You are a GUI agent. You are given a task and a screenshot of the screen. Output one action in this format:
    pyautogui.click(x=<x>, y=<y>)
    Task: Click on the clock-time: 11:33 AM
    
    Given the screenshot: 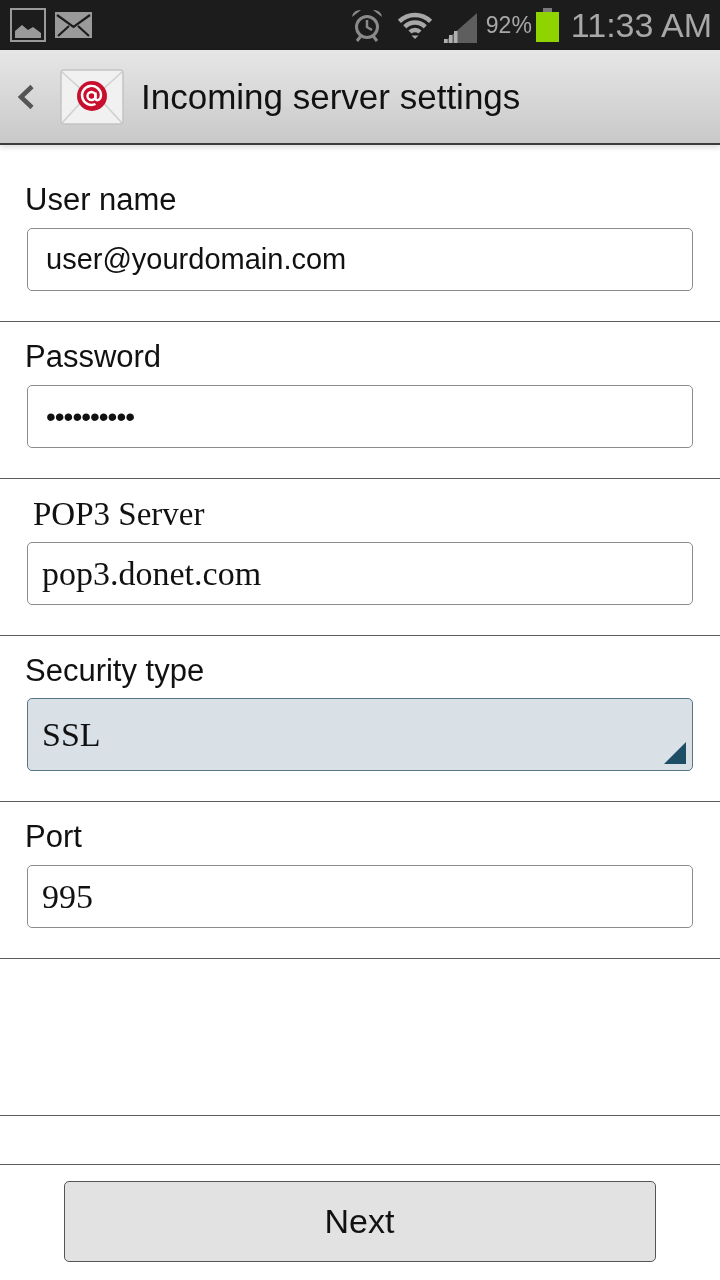 What is the action you would take?
    pyautogui.click(x=641, y=25)
    